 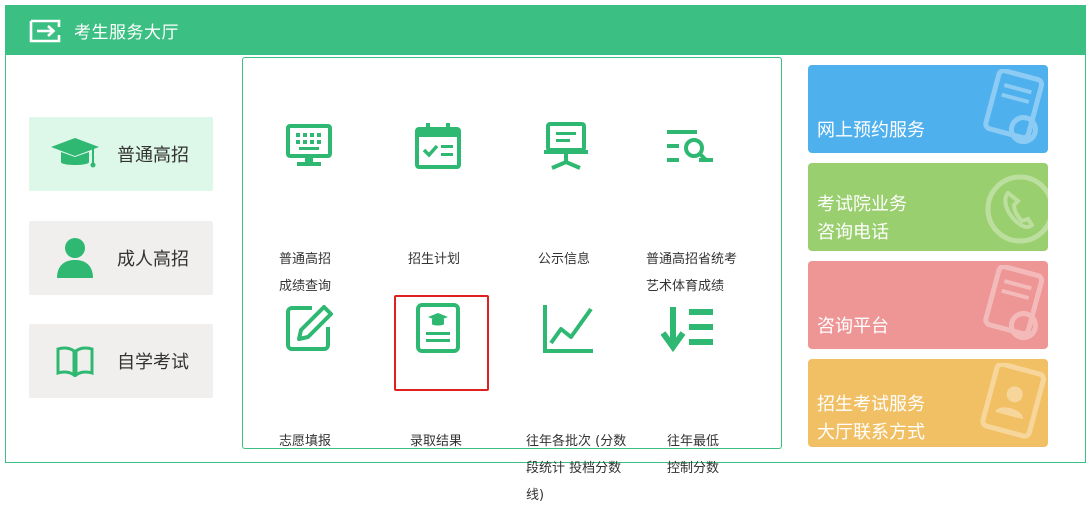 What do you see at coordinates (126, 33) in the screenshot?
I see `page-title: 考生服务大厅` at bounding box center [126, 33].